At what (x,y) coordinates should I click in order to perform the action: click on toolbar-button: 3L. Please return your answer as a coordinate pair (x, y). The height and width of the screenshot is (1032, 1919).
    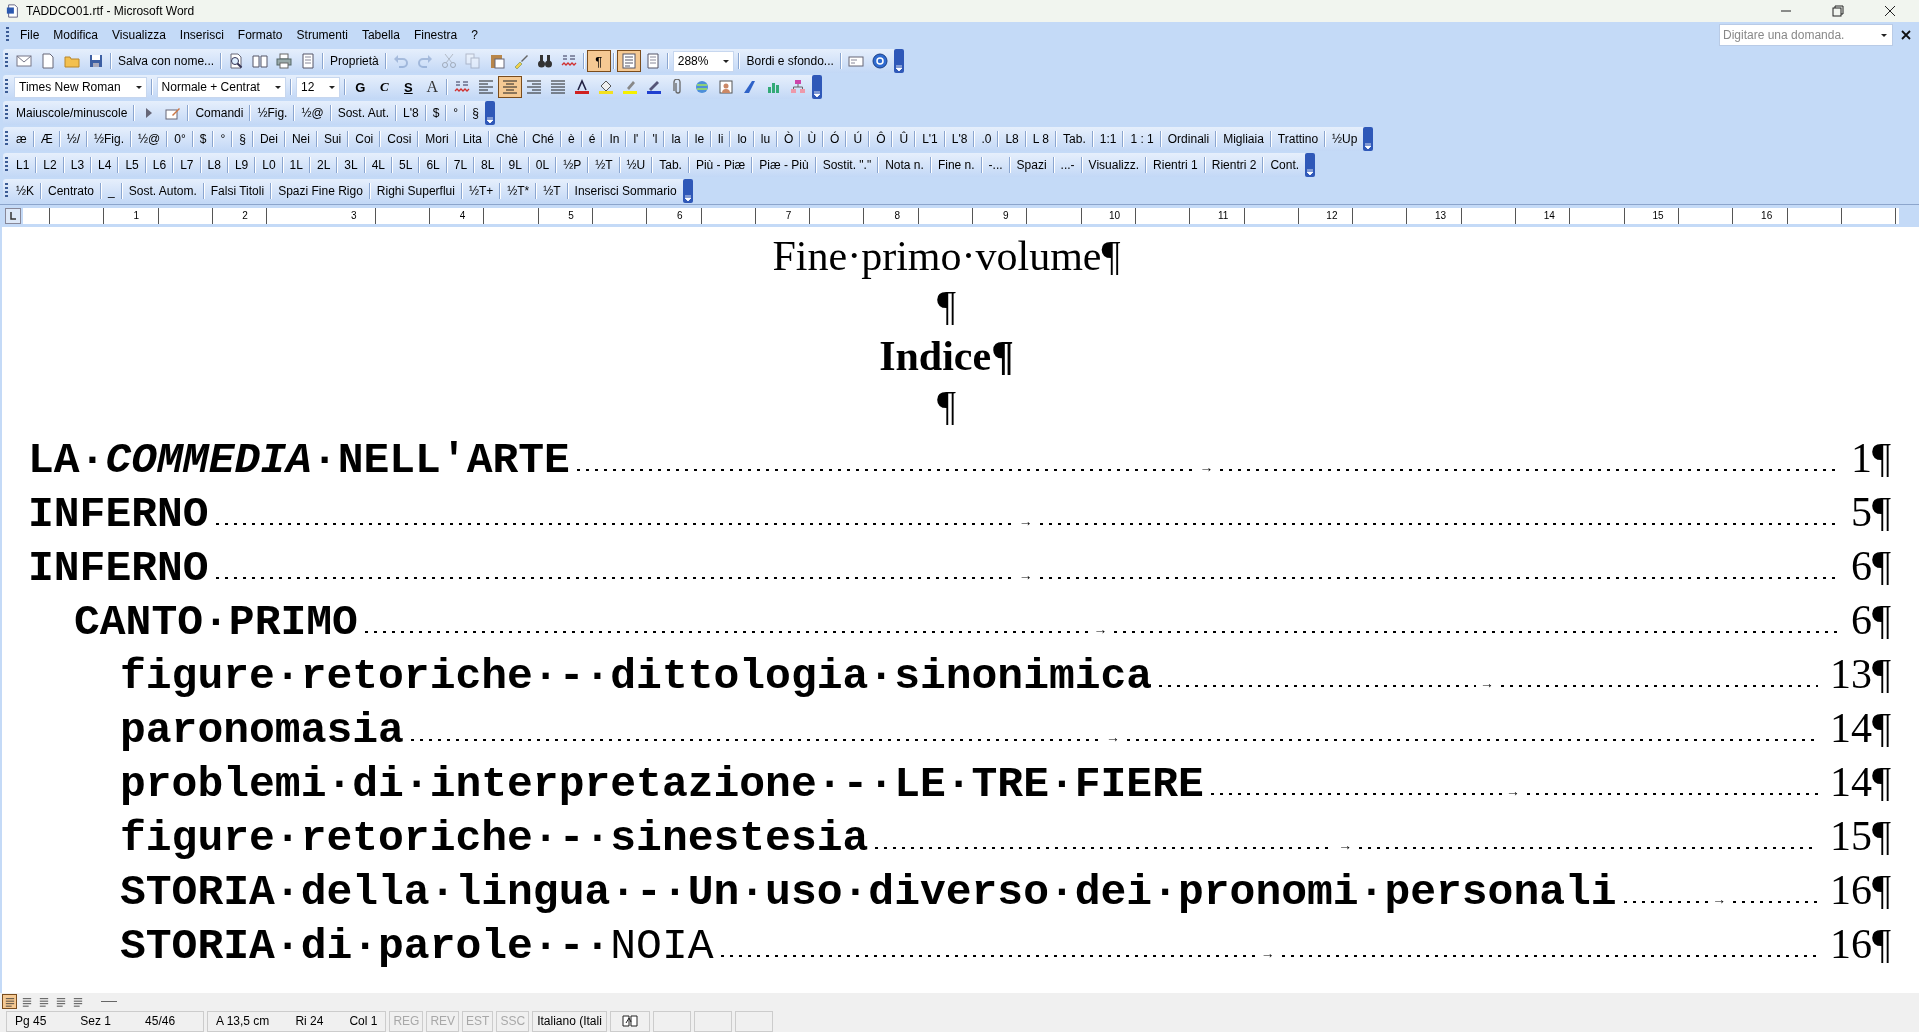
    Looking at the image, I should click on (351, 165).